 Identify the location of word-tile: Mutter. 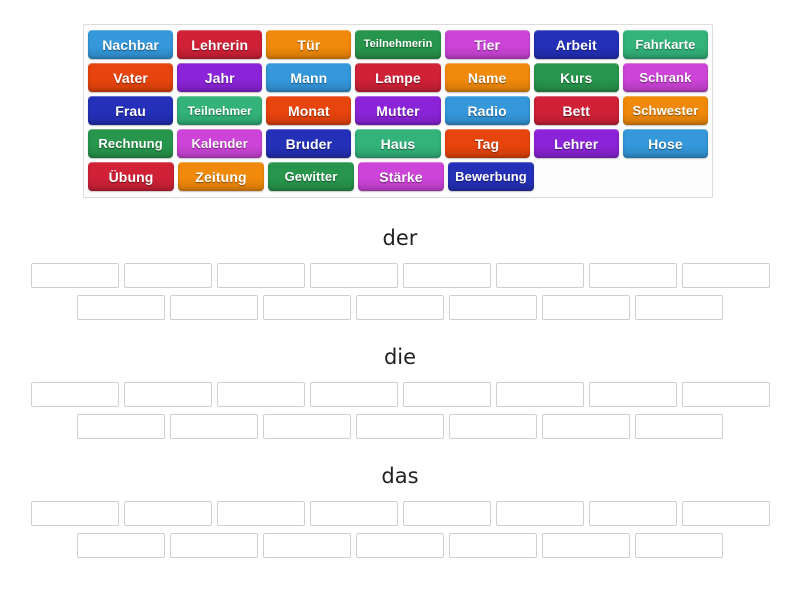
(398, 110).